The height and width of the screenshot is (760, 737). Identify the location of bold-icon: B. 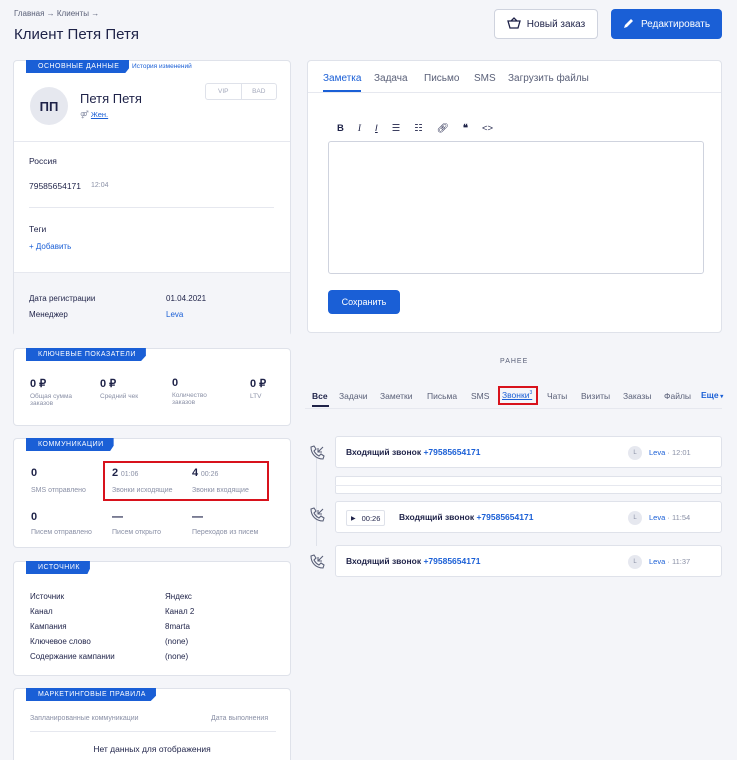
(340, 128).